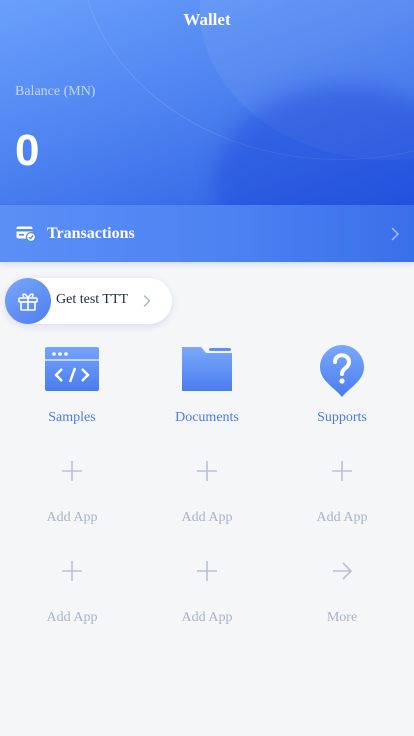 Image resolution: width=414 pixels, height=736 pixels. I want to click on transactions-label: Transactions, so click(91, 233).